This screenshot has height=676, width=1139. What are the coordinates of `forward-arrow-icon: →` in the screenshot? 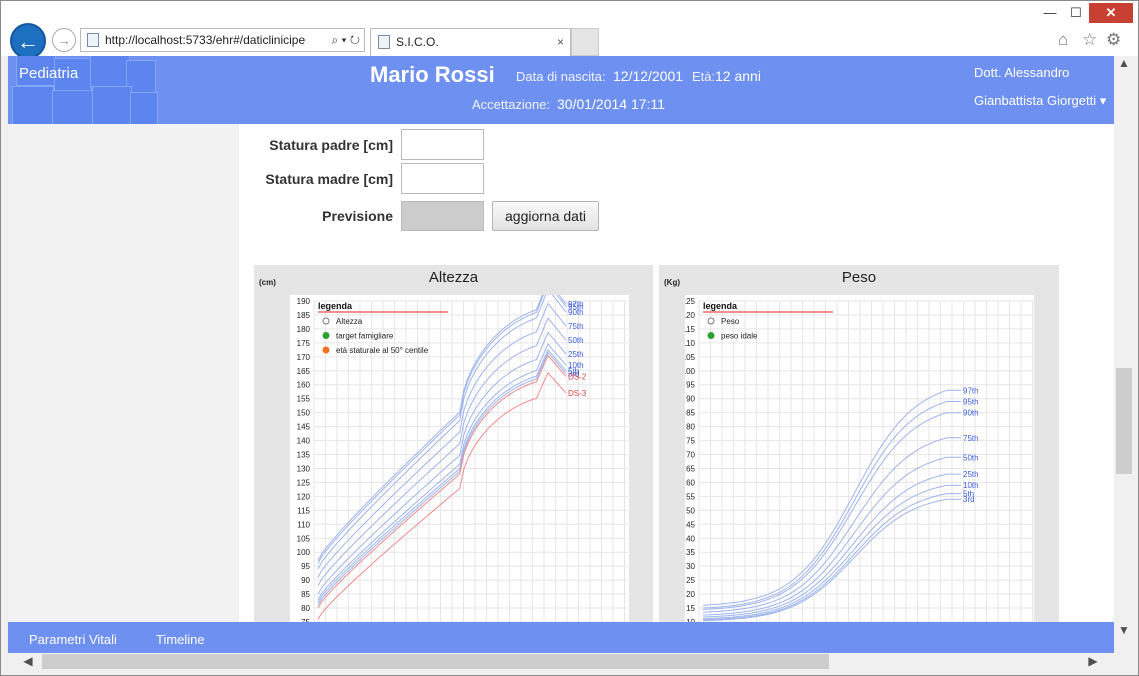 It's located at (64, 40).